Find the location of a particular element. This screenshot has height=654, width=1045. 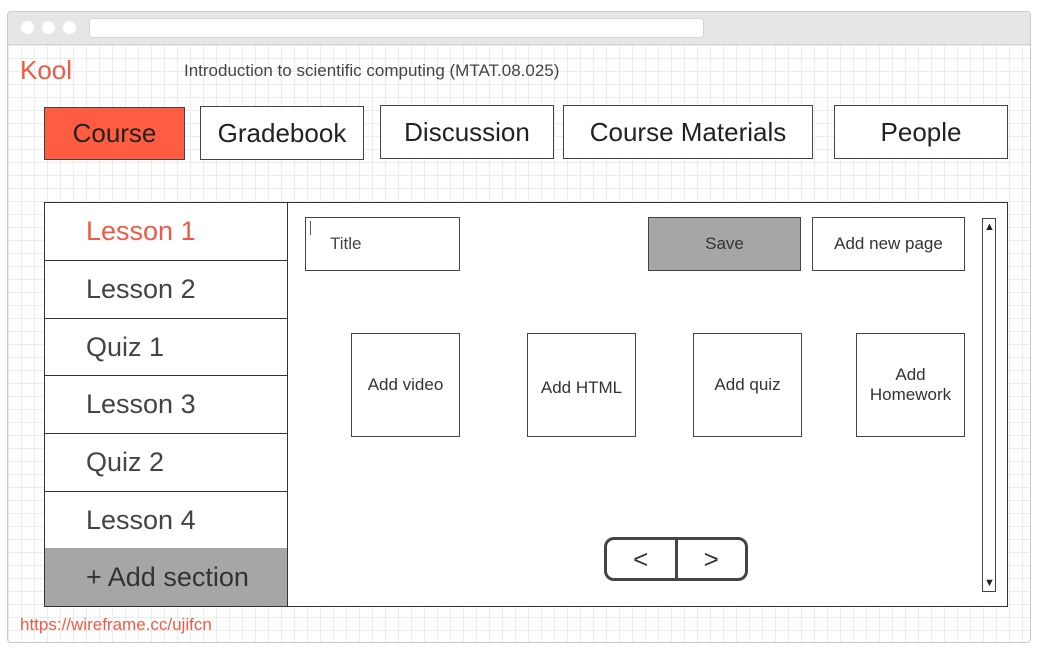

app-logo: Kool is located at coordinates (46, 70).